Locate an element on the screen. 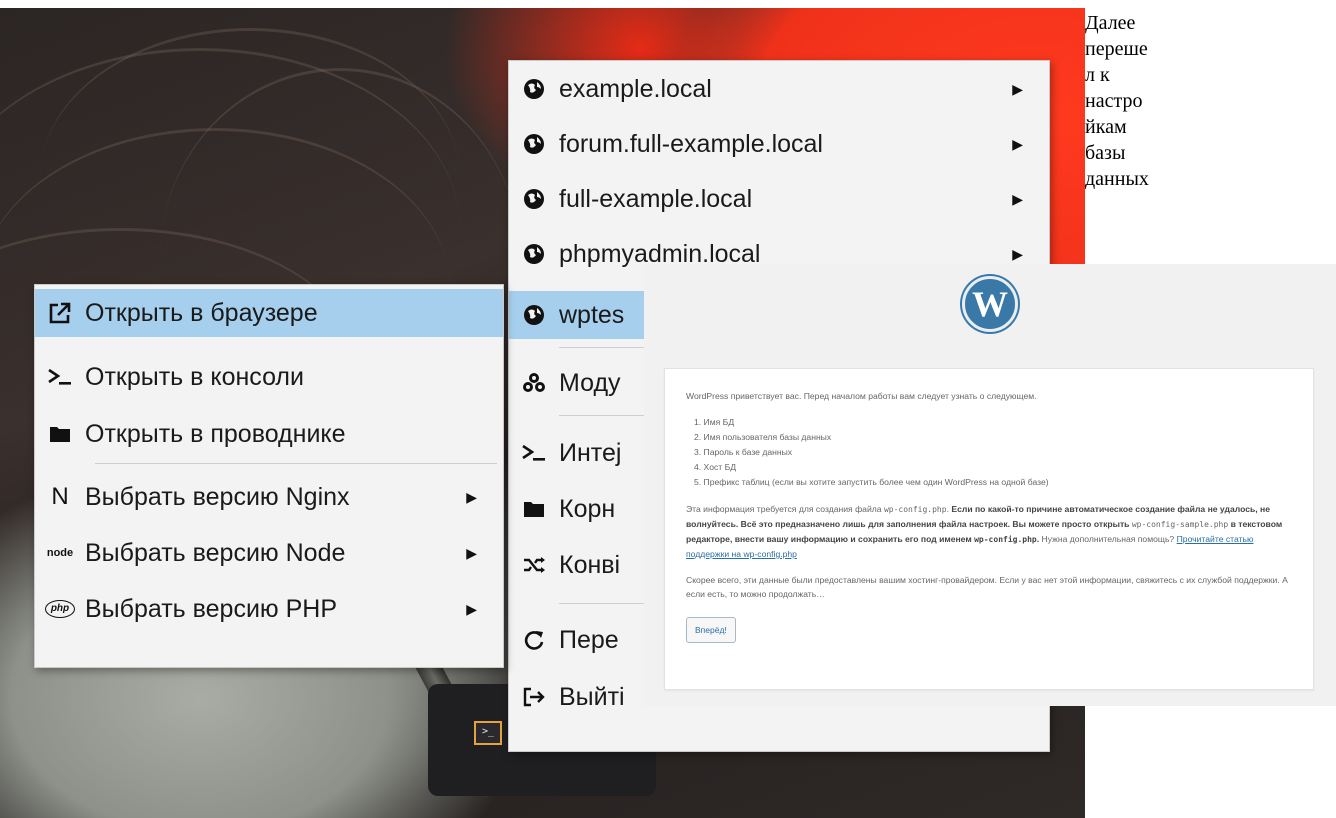 Image resolution: width=1336 pixels, height=818 pixels. php-icon: php is located at coordinates (60, 609).